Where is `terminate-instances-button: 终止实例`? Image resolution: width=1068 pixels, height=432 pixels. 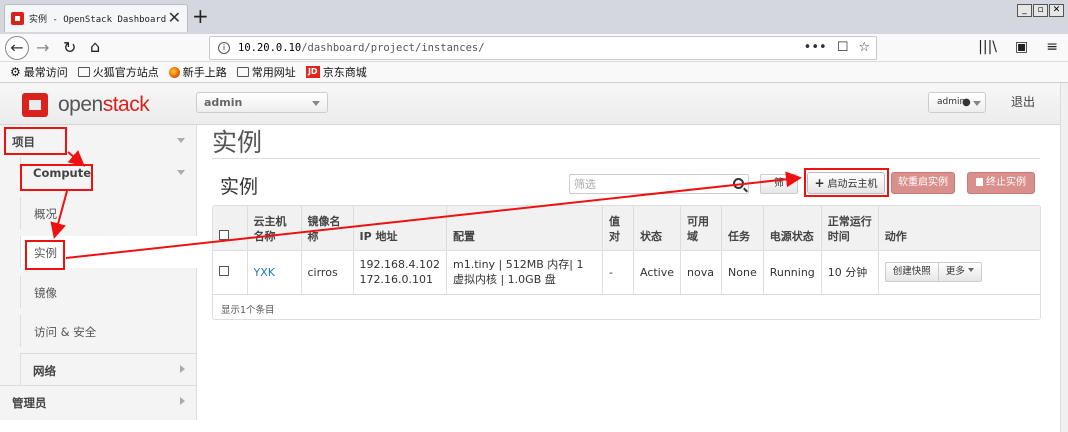
terminate-instances-button: 终止实例 is located at coordinates (1001, 183).